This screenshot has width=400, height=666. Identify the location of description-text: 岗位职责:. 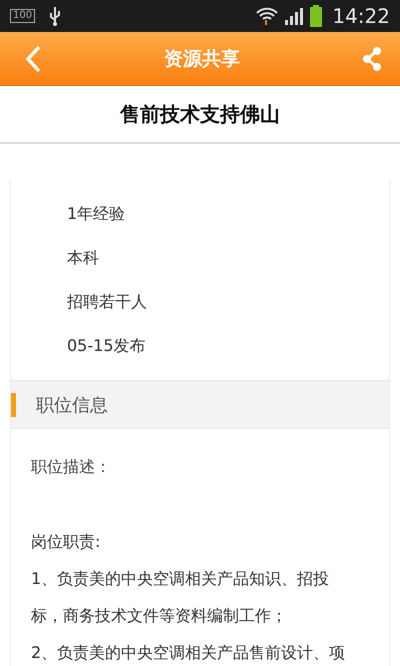
(66, 542).